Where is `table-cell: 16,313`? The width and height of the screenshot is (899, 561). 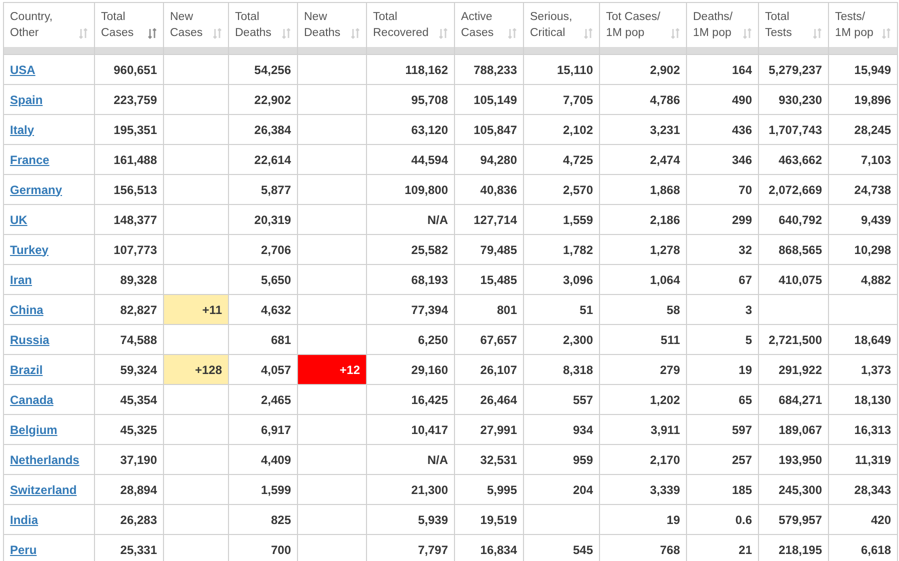 table-cell: 16,313 is located at coordinates (863, 429).